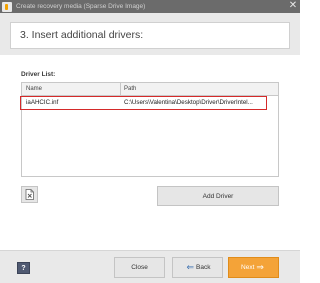 The image size is (320, 283). Describe the element at coordinates (260, 267) in the screenshot. I see `next-arrow-icon: ⇒` at that location.